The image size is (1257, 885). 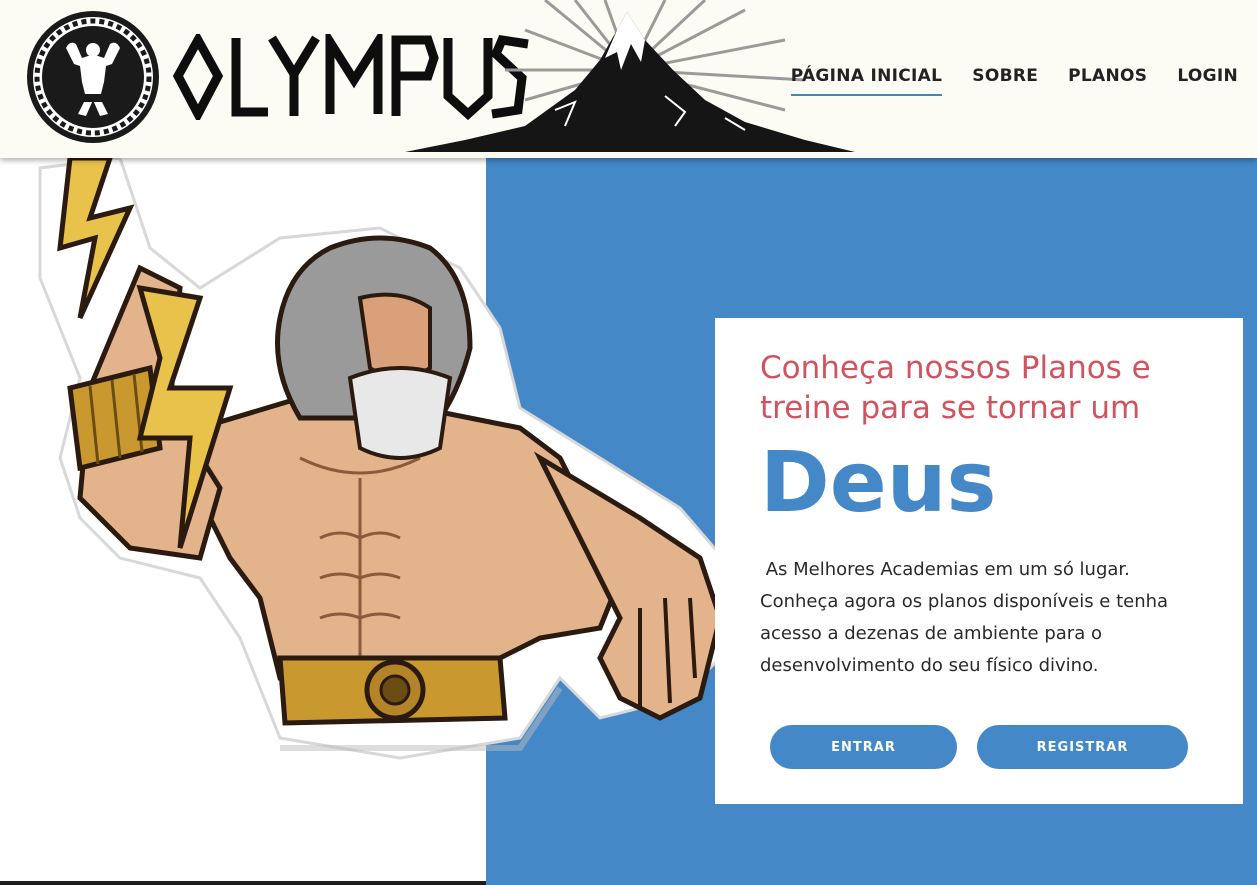 What do you see at coordinates (1005, 81) in the screenshot?
I see `nav-sobre: SOBRE` at bounding box center [1005, 81].